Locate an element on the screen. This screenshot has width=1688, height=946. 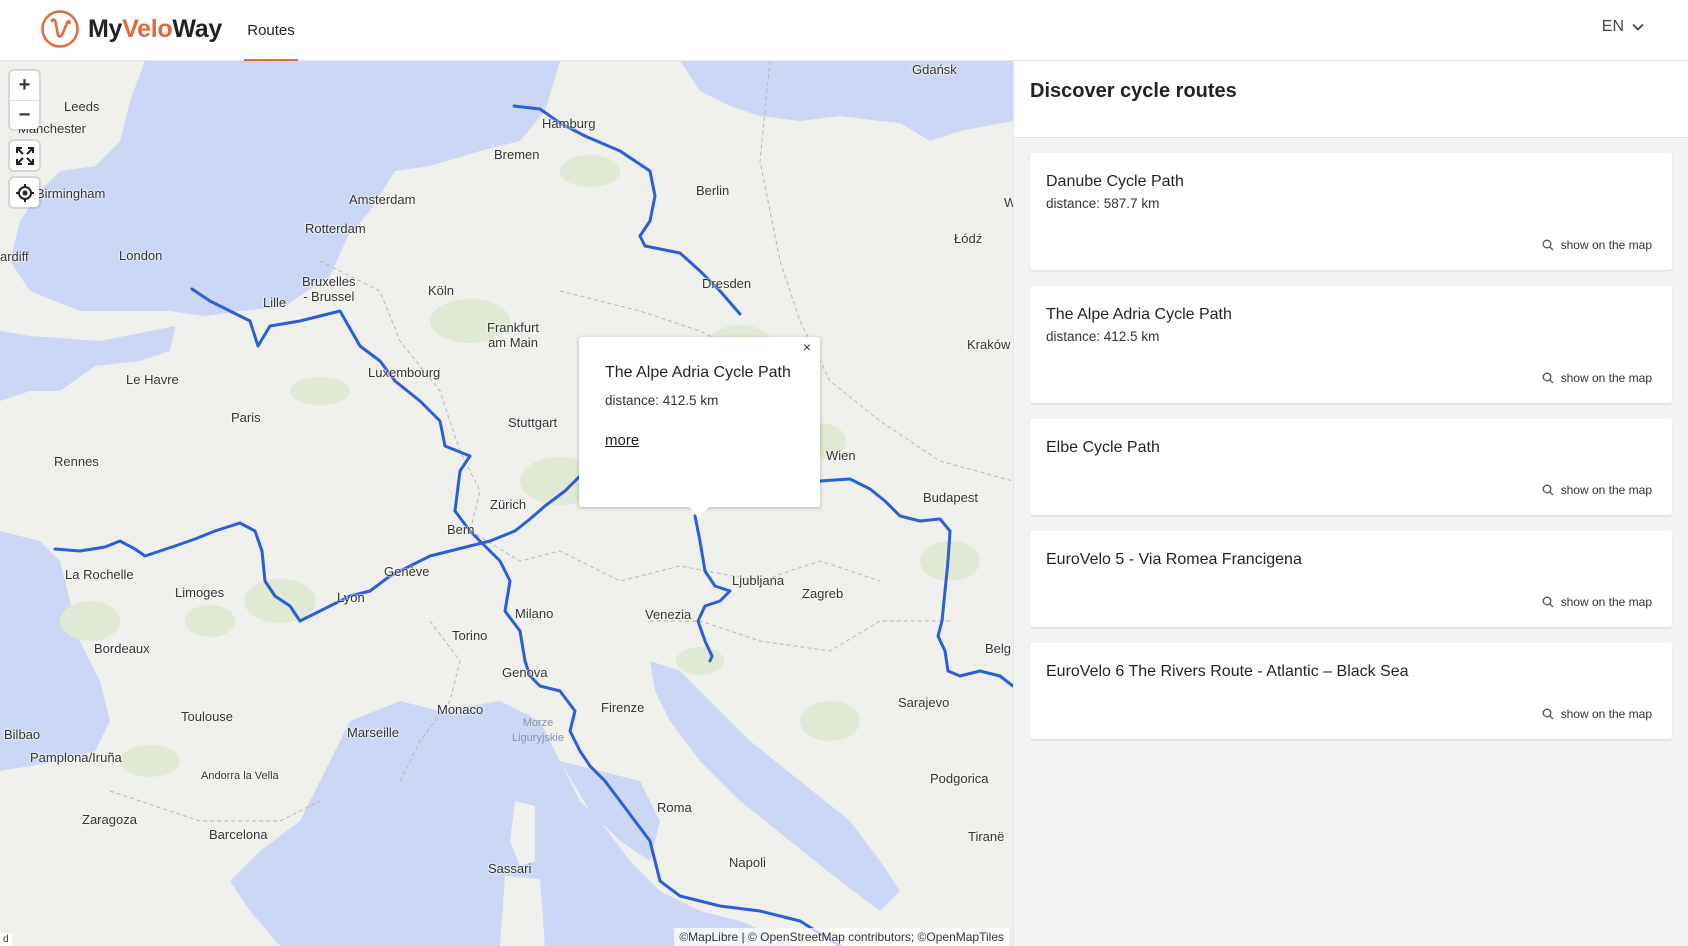
zoom-controls: + − is located at coordinates (24, 100).